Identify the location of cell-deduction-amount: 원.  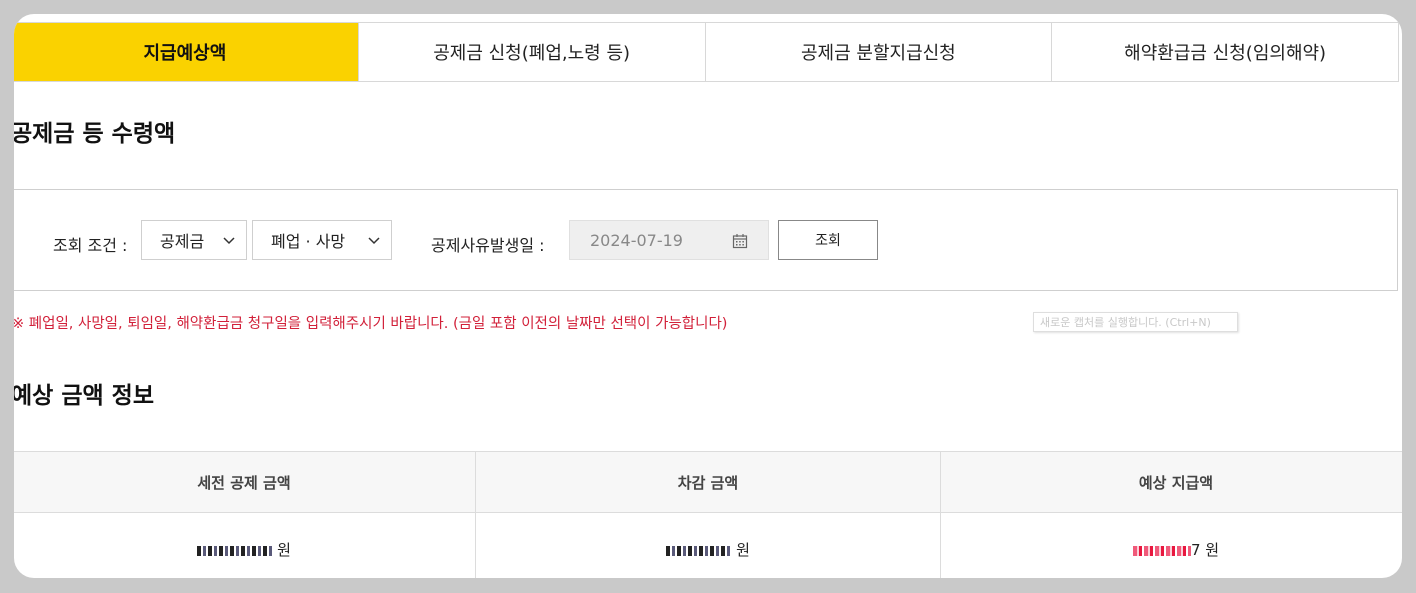
(708, 545).